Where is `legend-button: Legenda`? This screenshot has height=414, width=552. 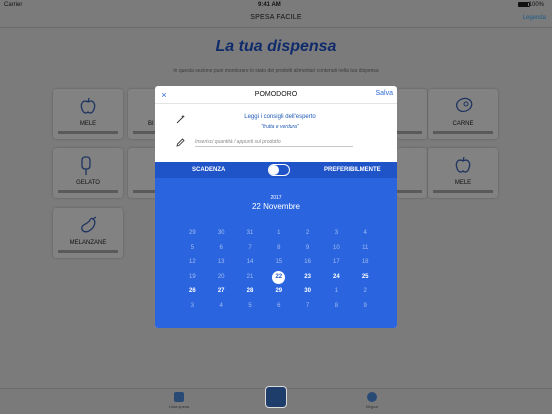
legend-button: Legenda is located at coordinates (534, 18).